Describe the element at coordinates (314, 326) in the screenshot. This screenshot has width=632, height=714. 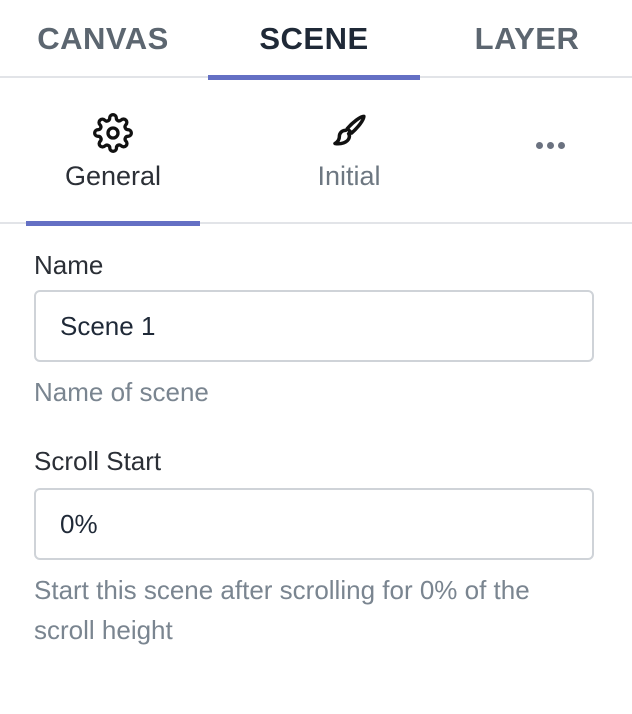
I see `name-input` at that location.